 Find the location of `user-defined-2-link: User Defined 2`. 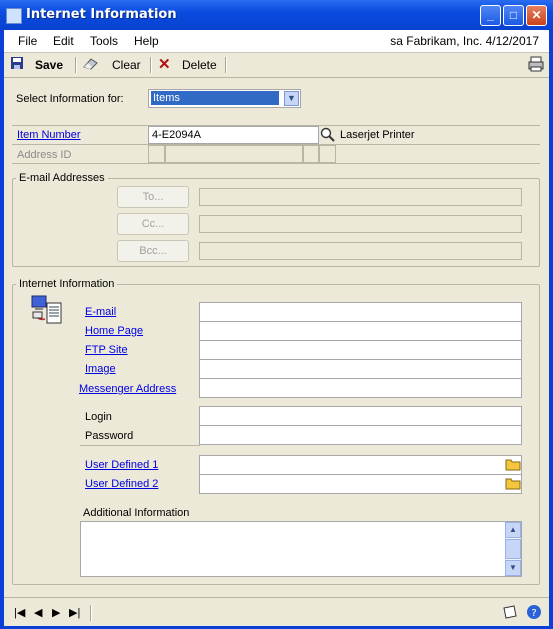

user-defined-2-link: User Defined 2 is located at coordinates (121, 484).